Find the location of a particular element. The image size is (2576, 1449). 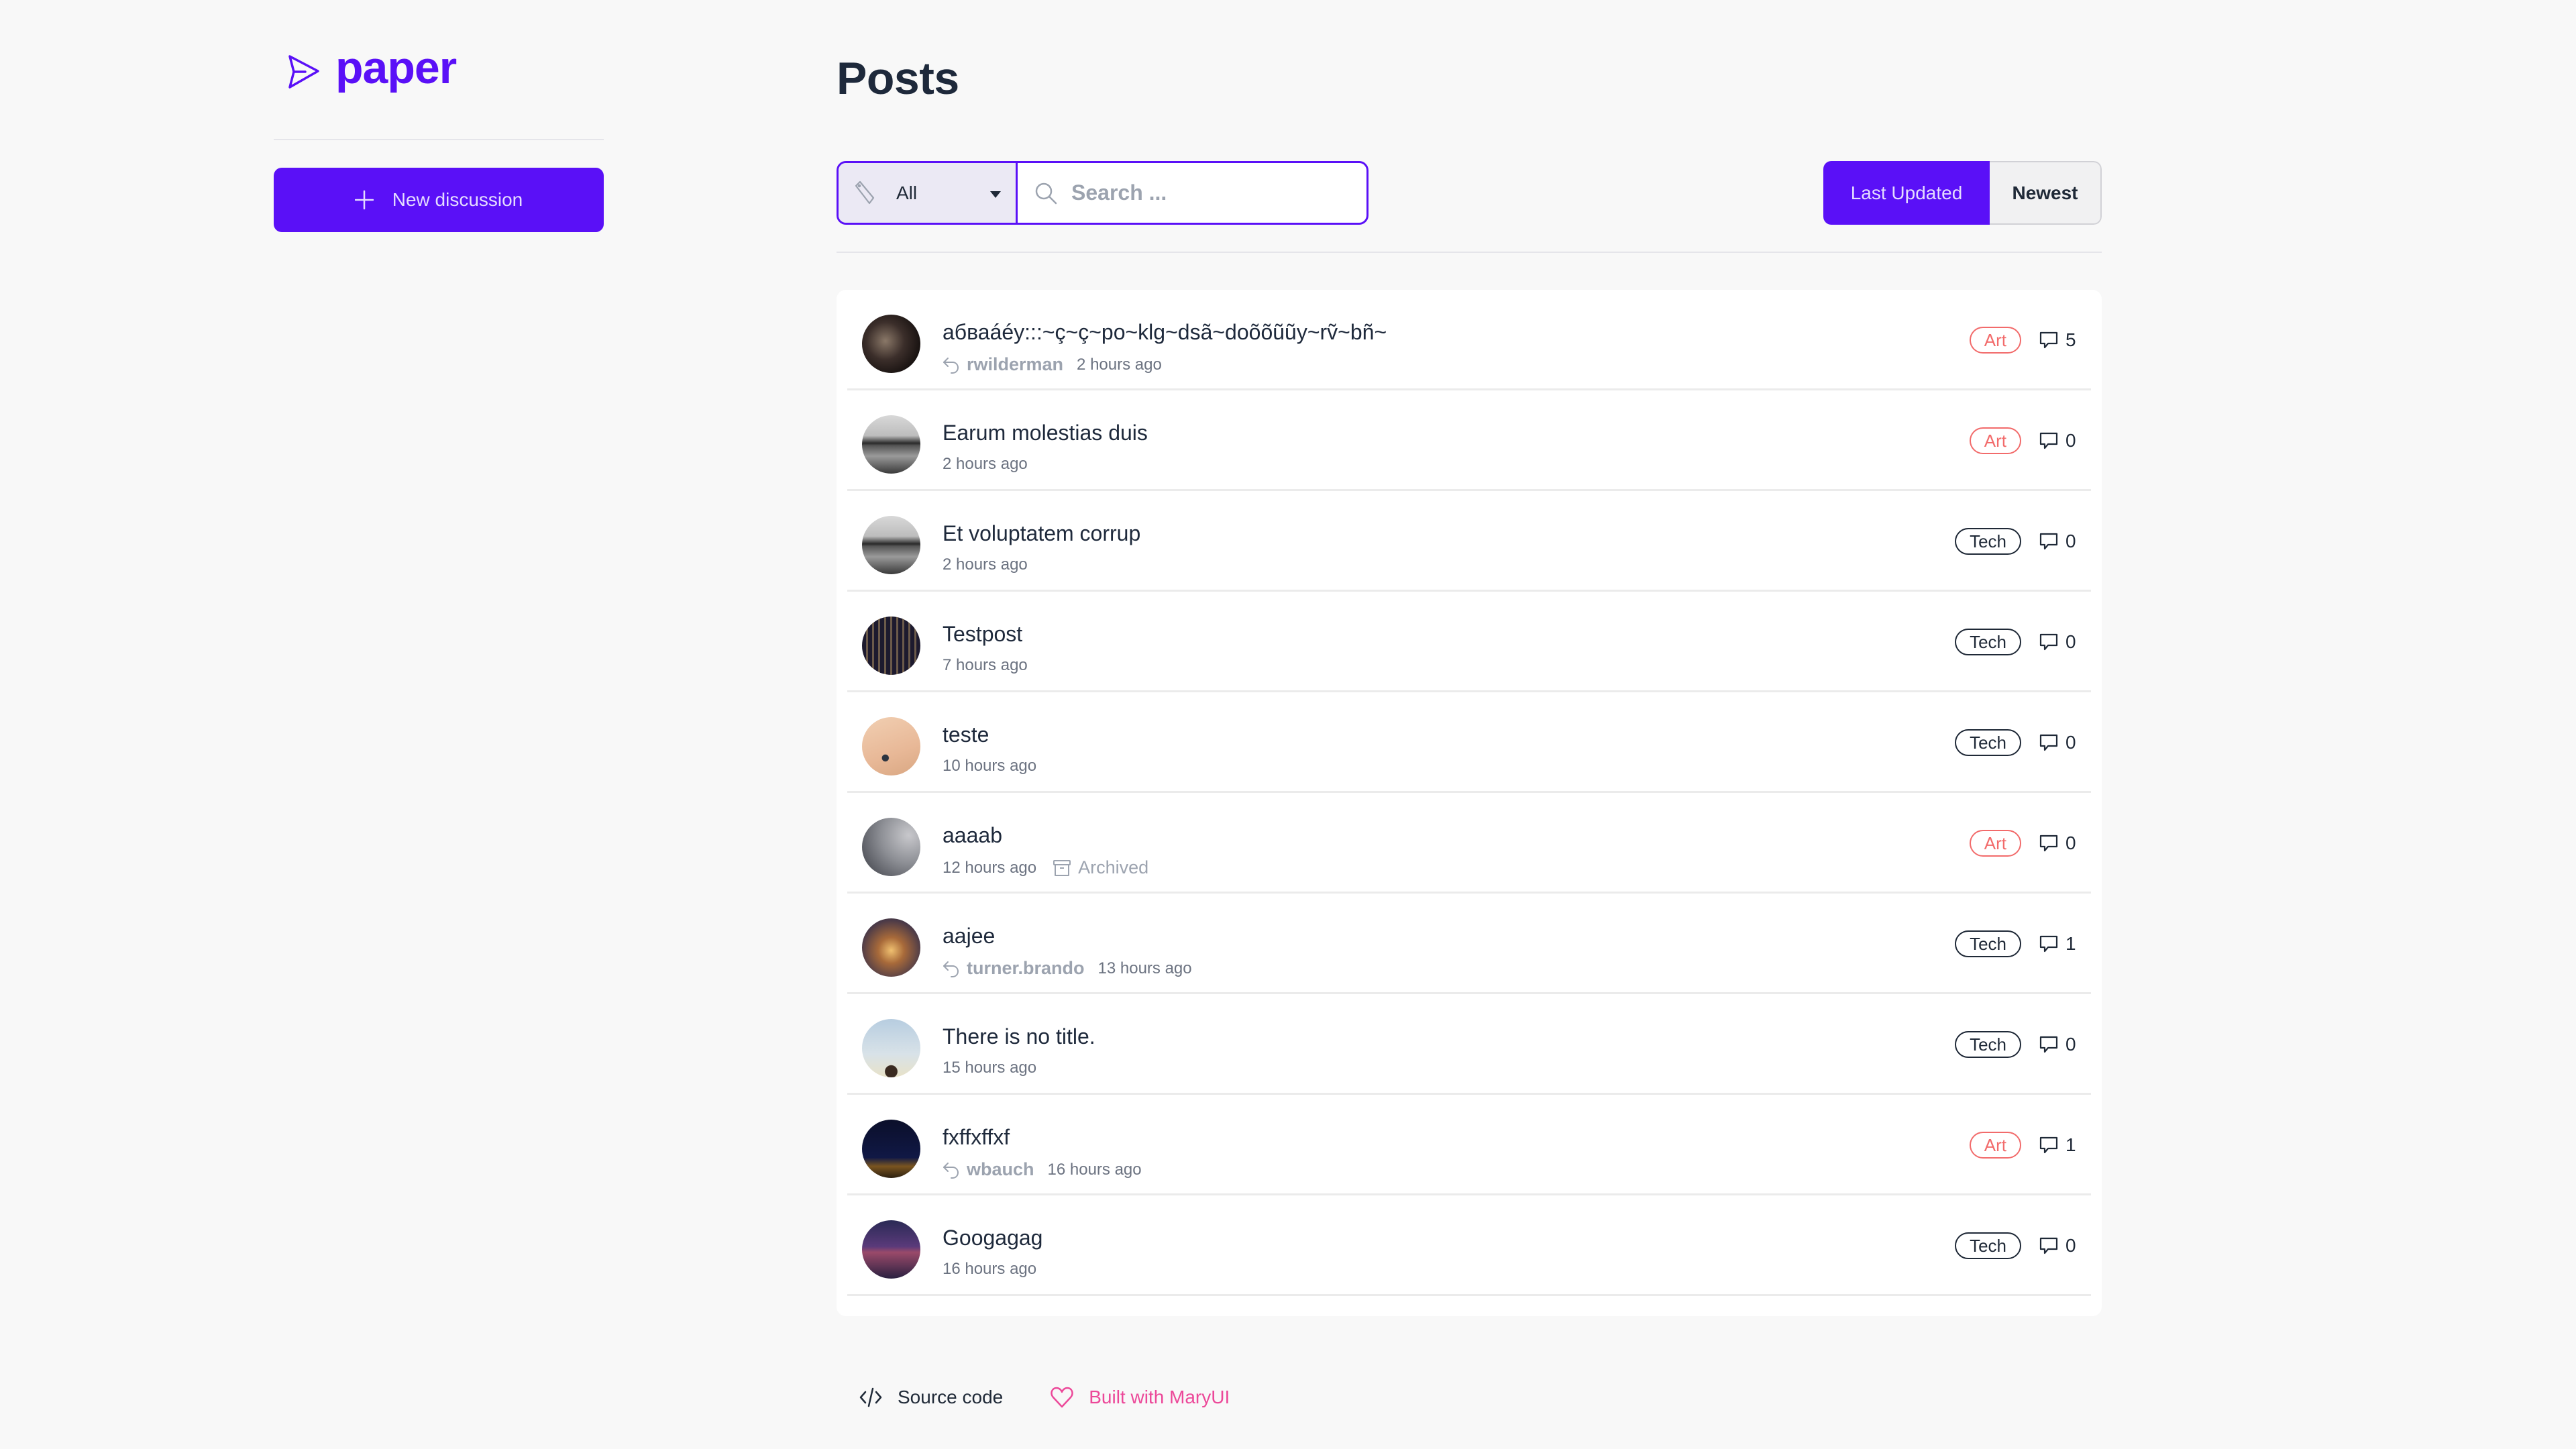

filter-group: All is located at coordinates (1102, 193).